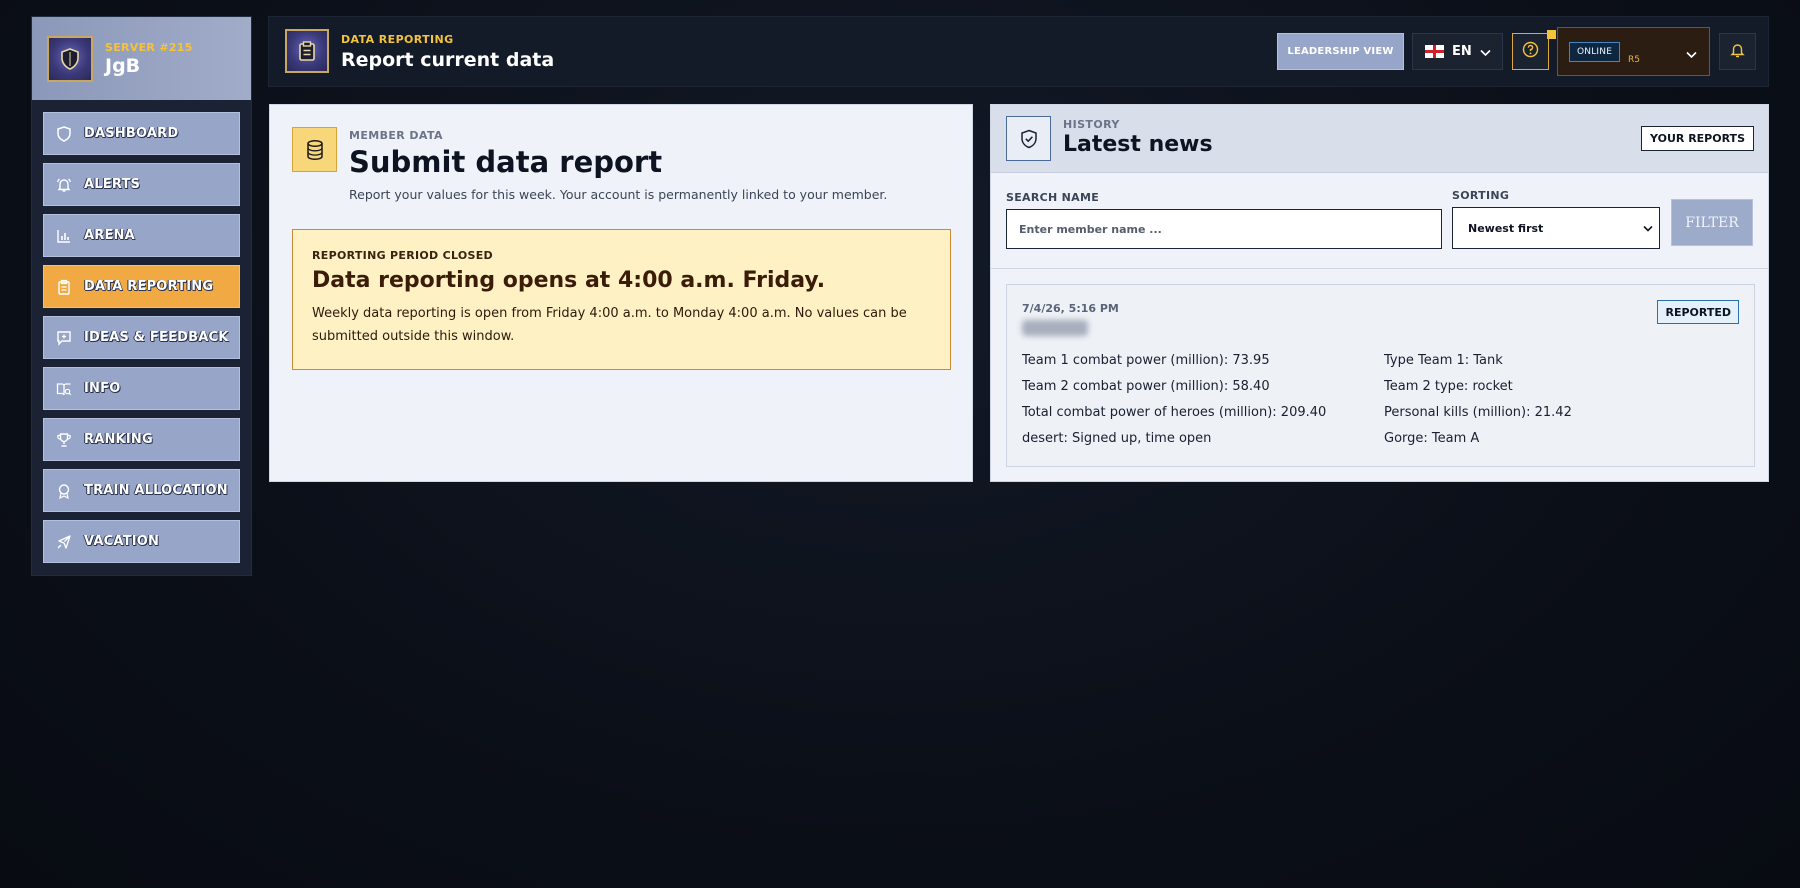  What do you see at coordinates (1530, 51) in the screenshot?
I see `help-circle-icon` at bounding box center [1530, 51].